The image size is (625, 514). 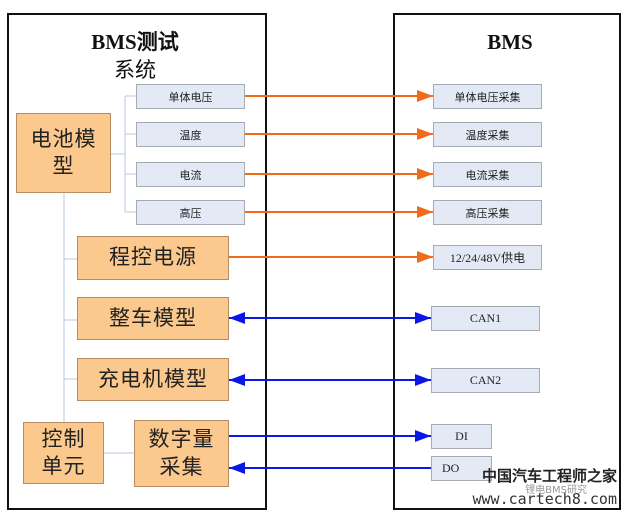 I want to click on programmable-power-box: 程控电源, so click(x=153, y=258).